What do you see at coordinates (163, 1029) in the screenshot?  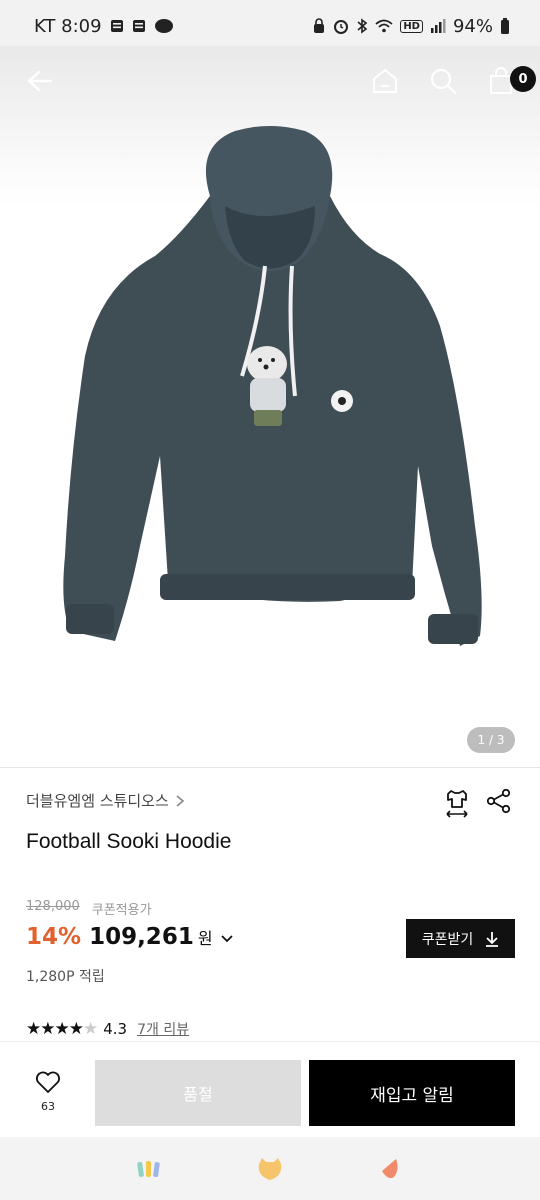 I see `review-link: 7개 리뷰` at bounding box center [163, 1029].